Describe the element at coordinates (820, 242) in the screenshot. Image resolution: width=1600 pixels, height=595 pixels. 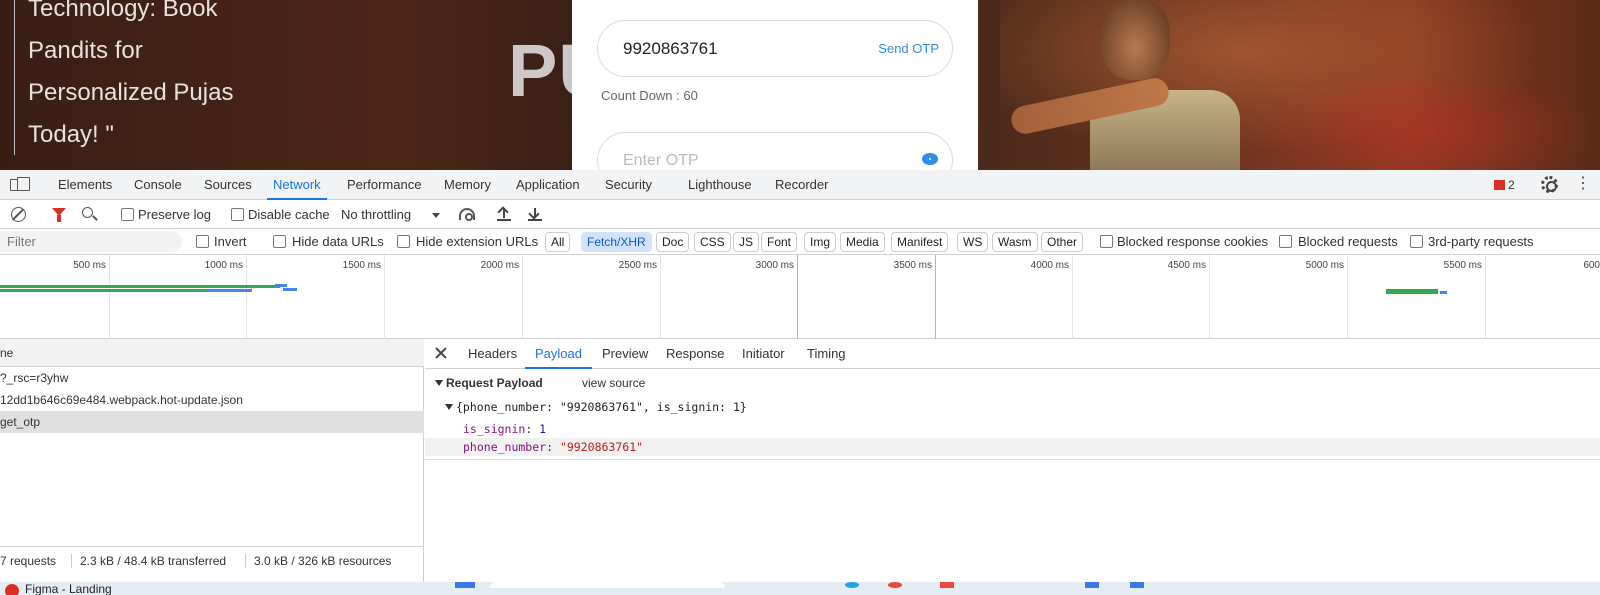
I see `type-chip-img: Img` at that location.